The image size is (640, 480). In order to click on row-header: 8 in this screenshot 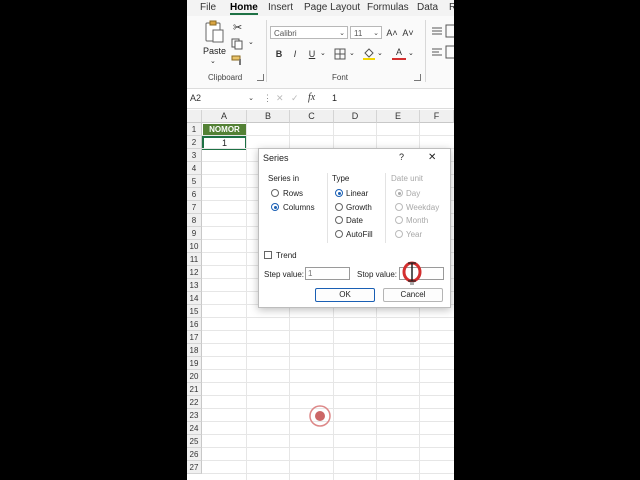, I will do `click(194, 220)`.